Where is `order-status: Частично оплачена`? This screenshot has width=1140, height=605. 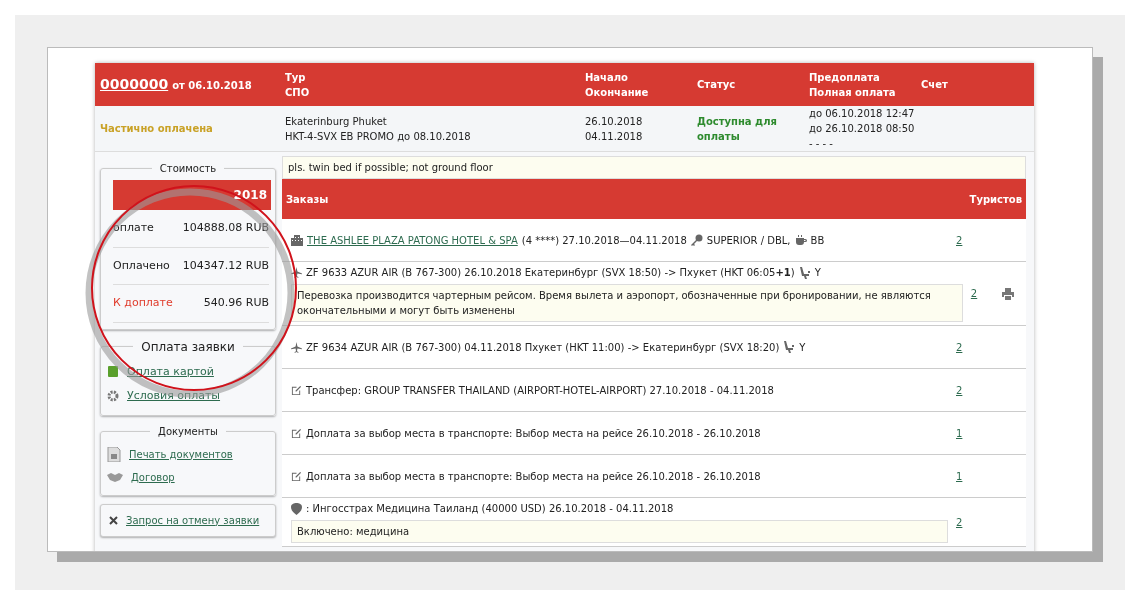 order-status: Частично оплачена is located at coordinates (156, 128).